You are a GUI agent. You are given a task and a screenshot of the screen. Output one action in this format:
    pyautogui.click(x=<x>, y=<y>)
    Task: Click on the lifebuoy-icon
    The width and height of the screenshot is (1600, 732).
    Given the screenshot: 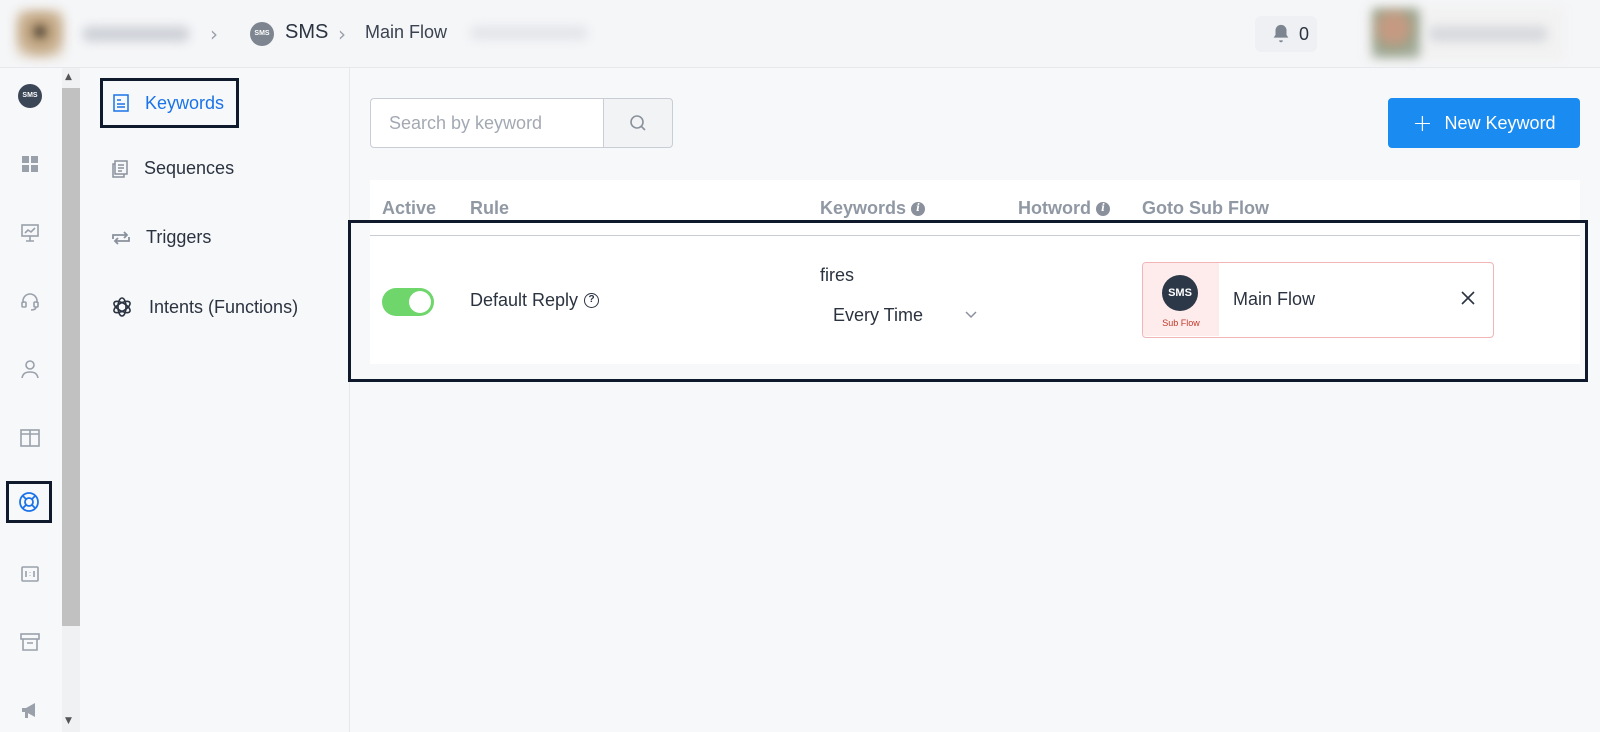 What is the action you would take?
    pyautogui.click(x=29, y=502)
    